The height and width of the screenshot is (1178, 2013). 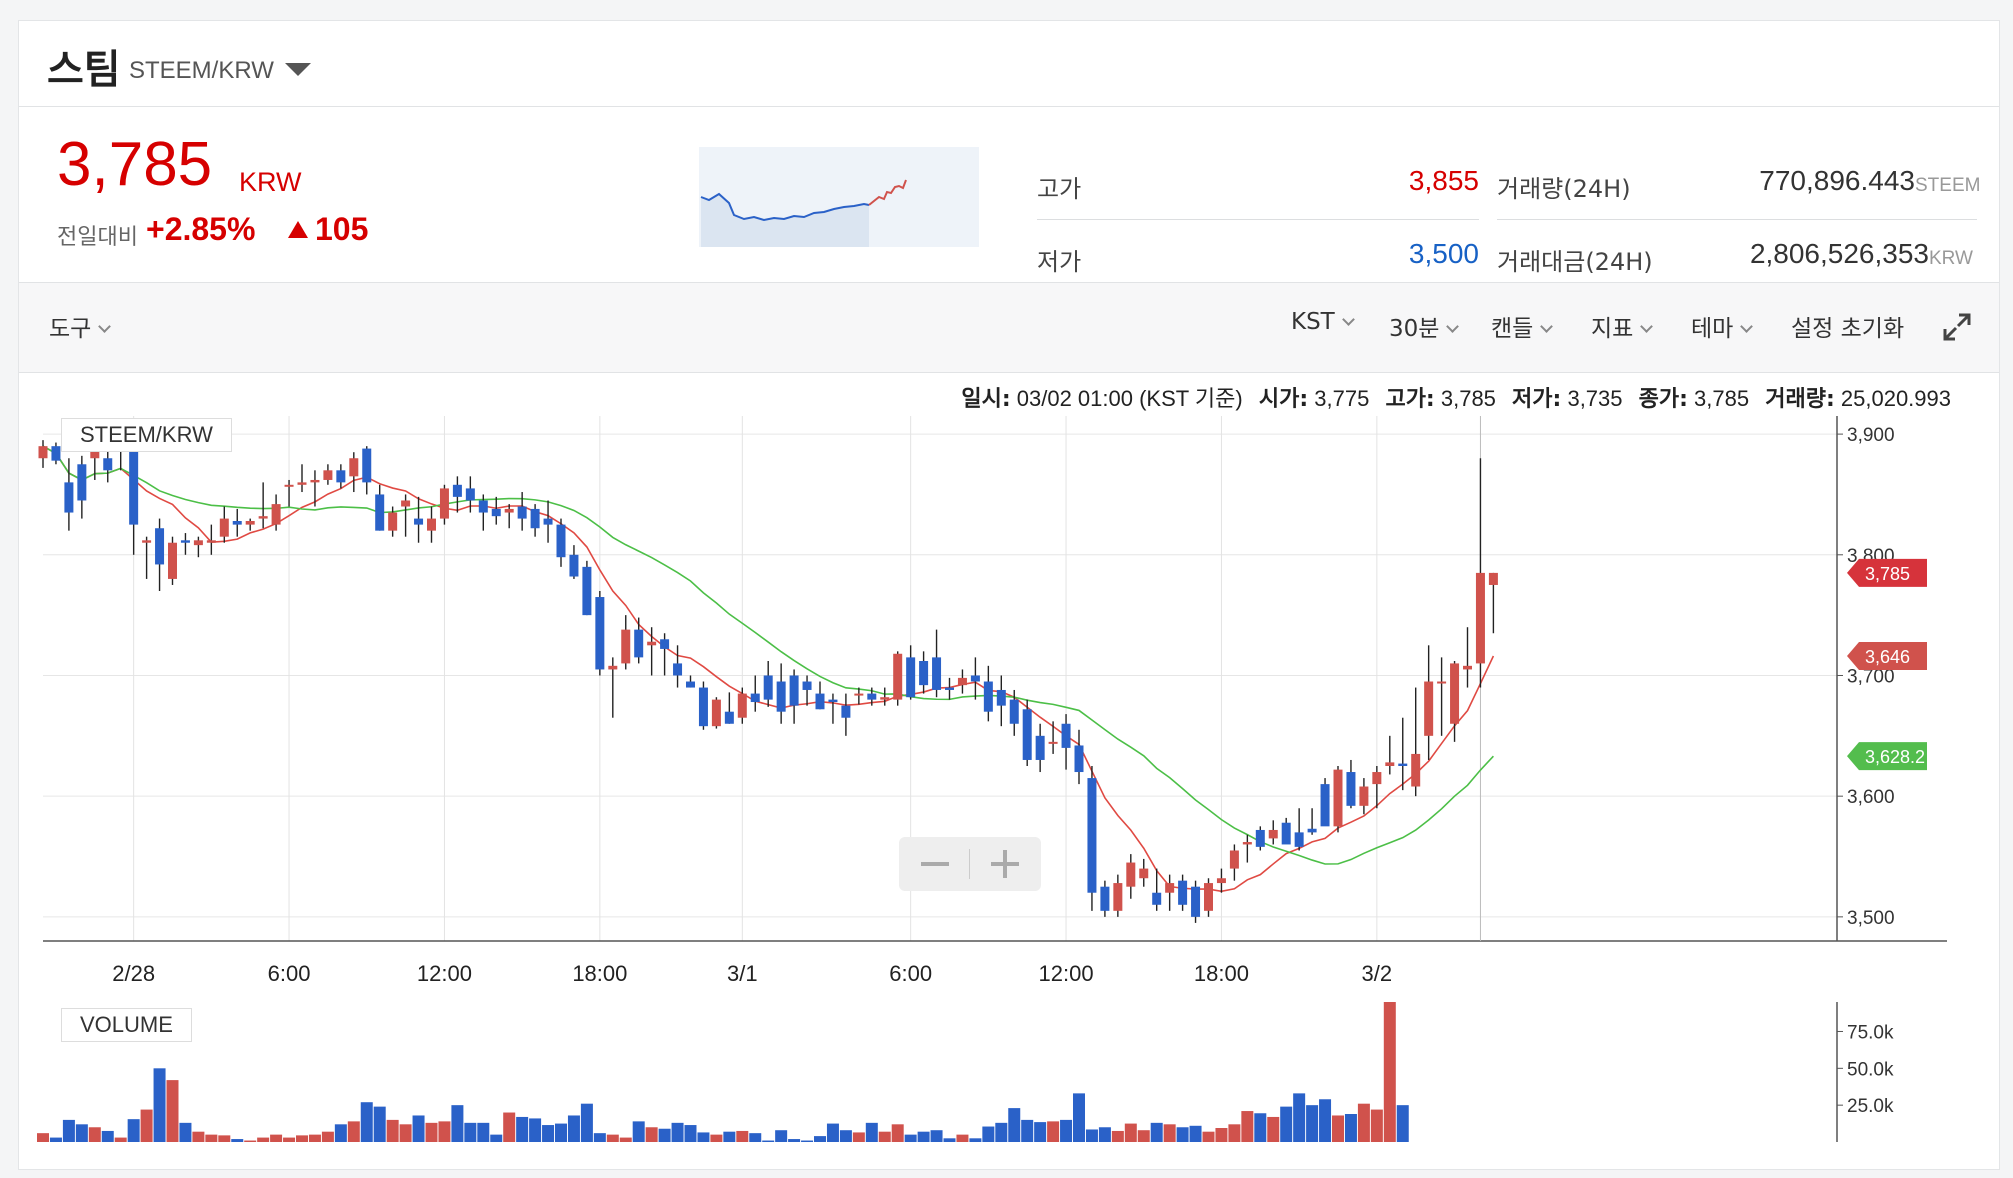 I want to click on timezone-menu: KST, so click(x=1323, y=322).